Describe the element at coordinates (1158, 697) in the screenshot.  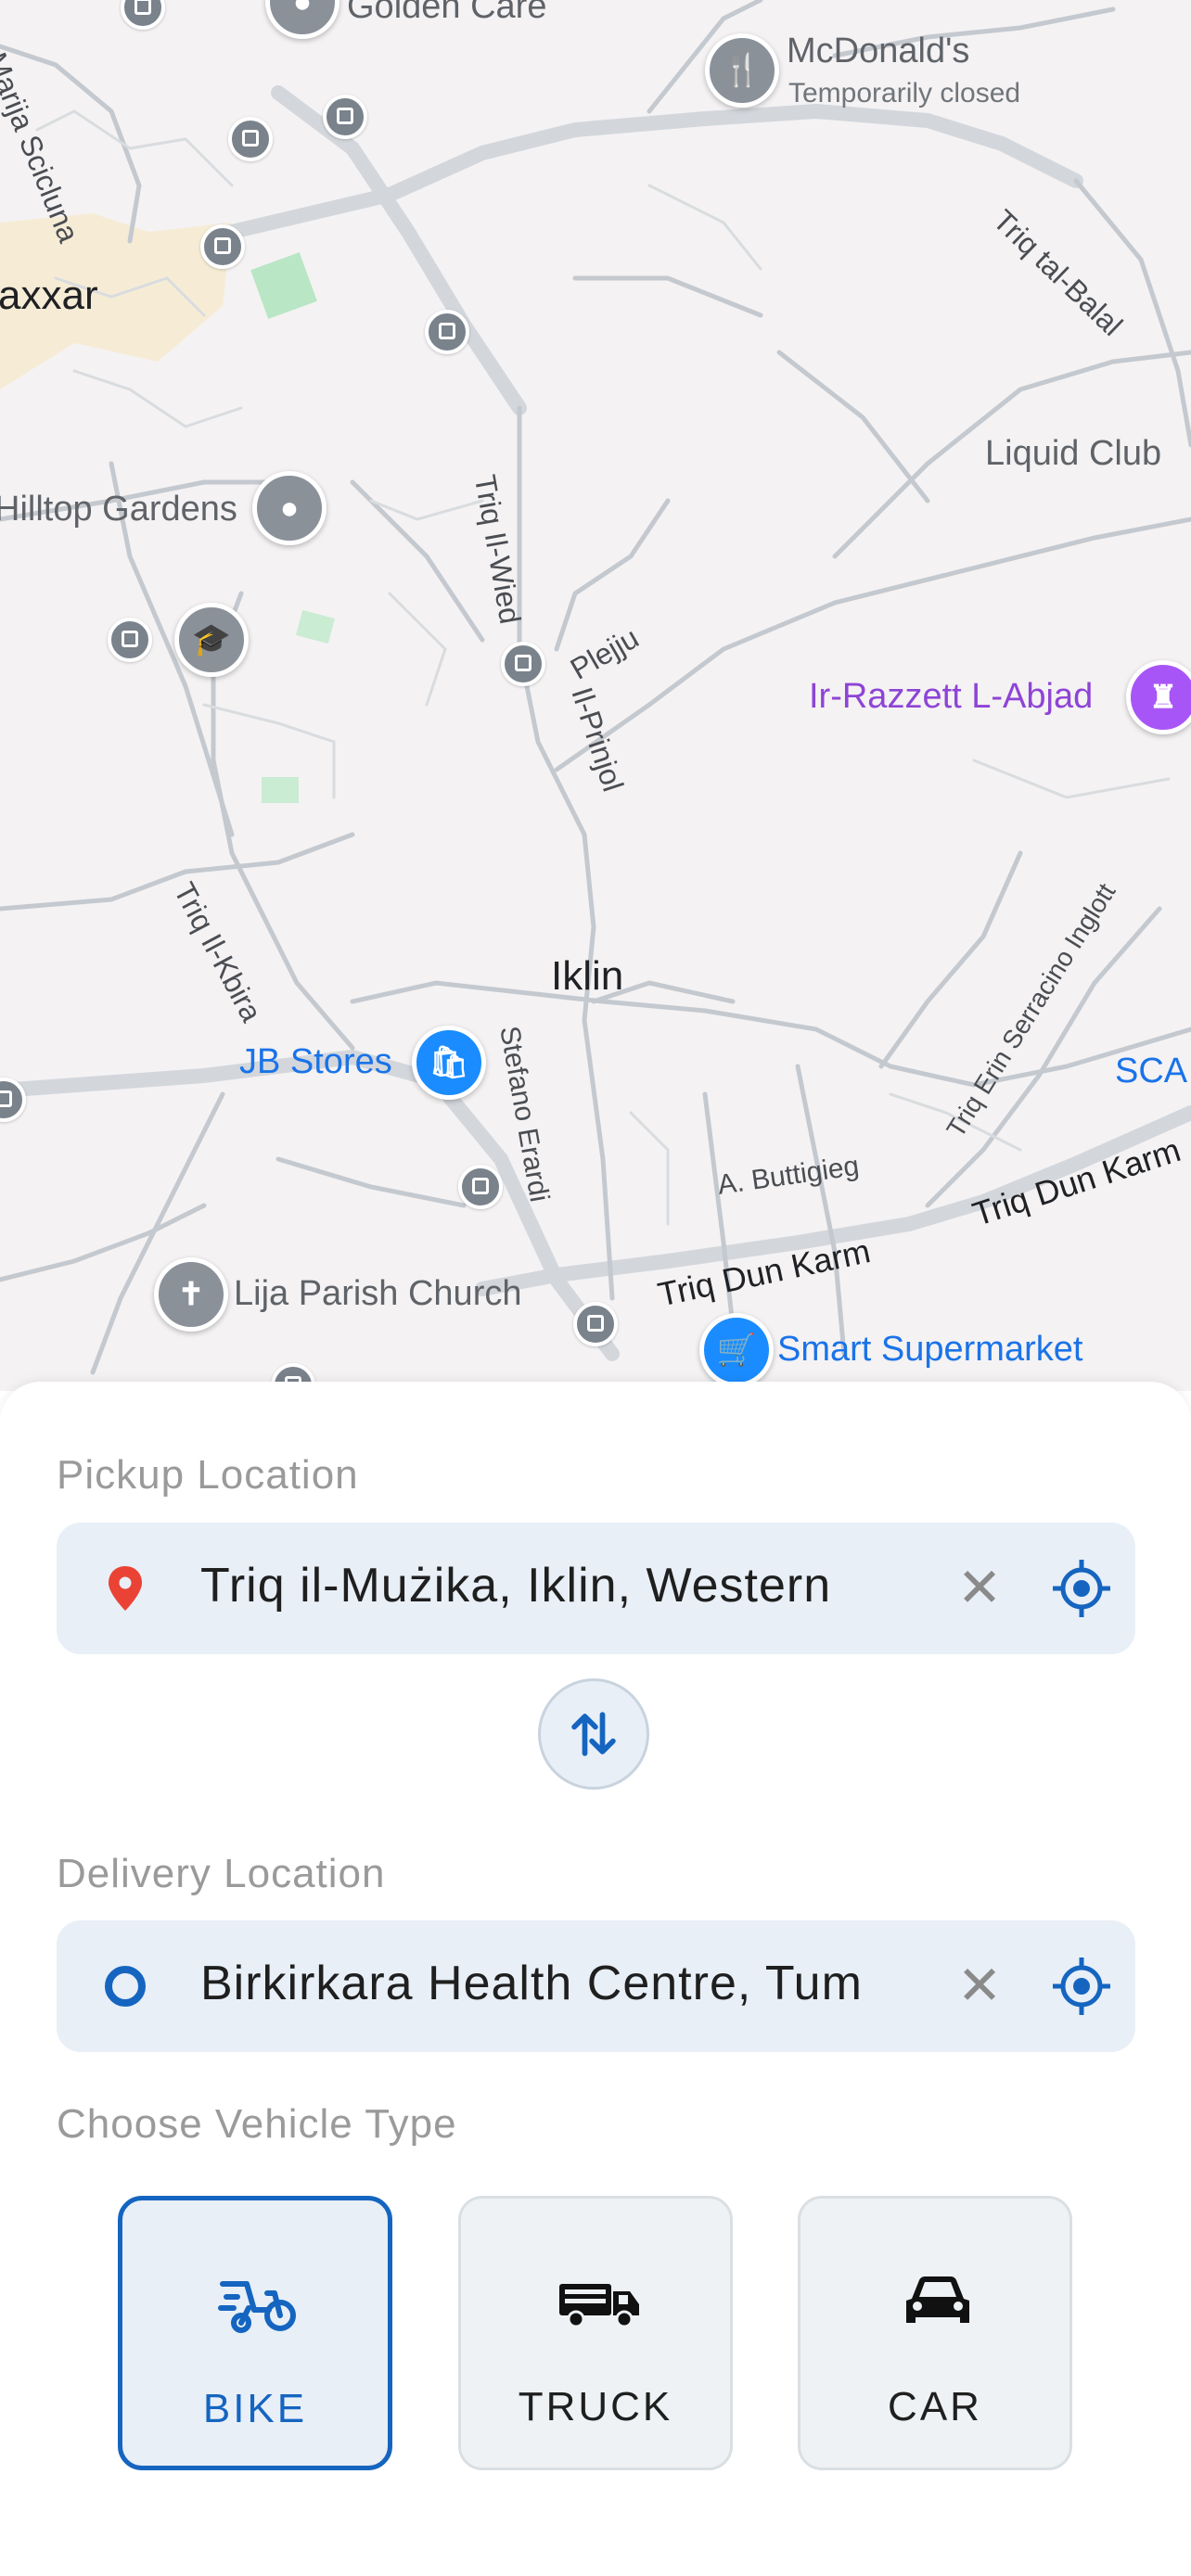
I see `attraction-icon: ♜` at that location.